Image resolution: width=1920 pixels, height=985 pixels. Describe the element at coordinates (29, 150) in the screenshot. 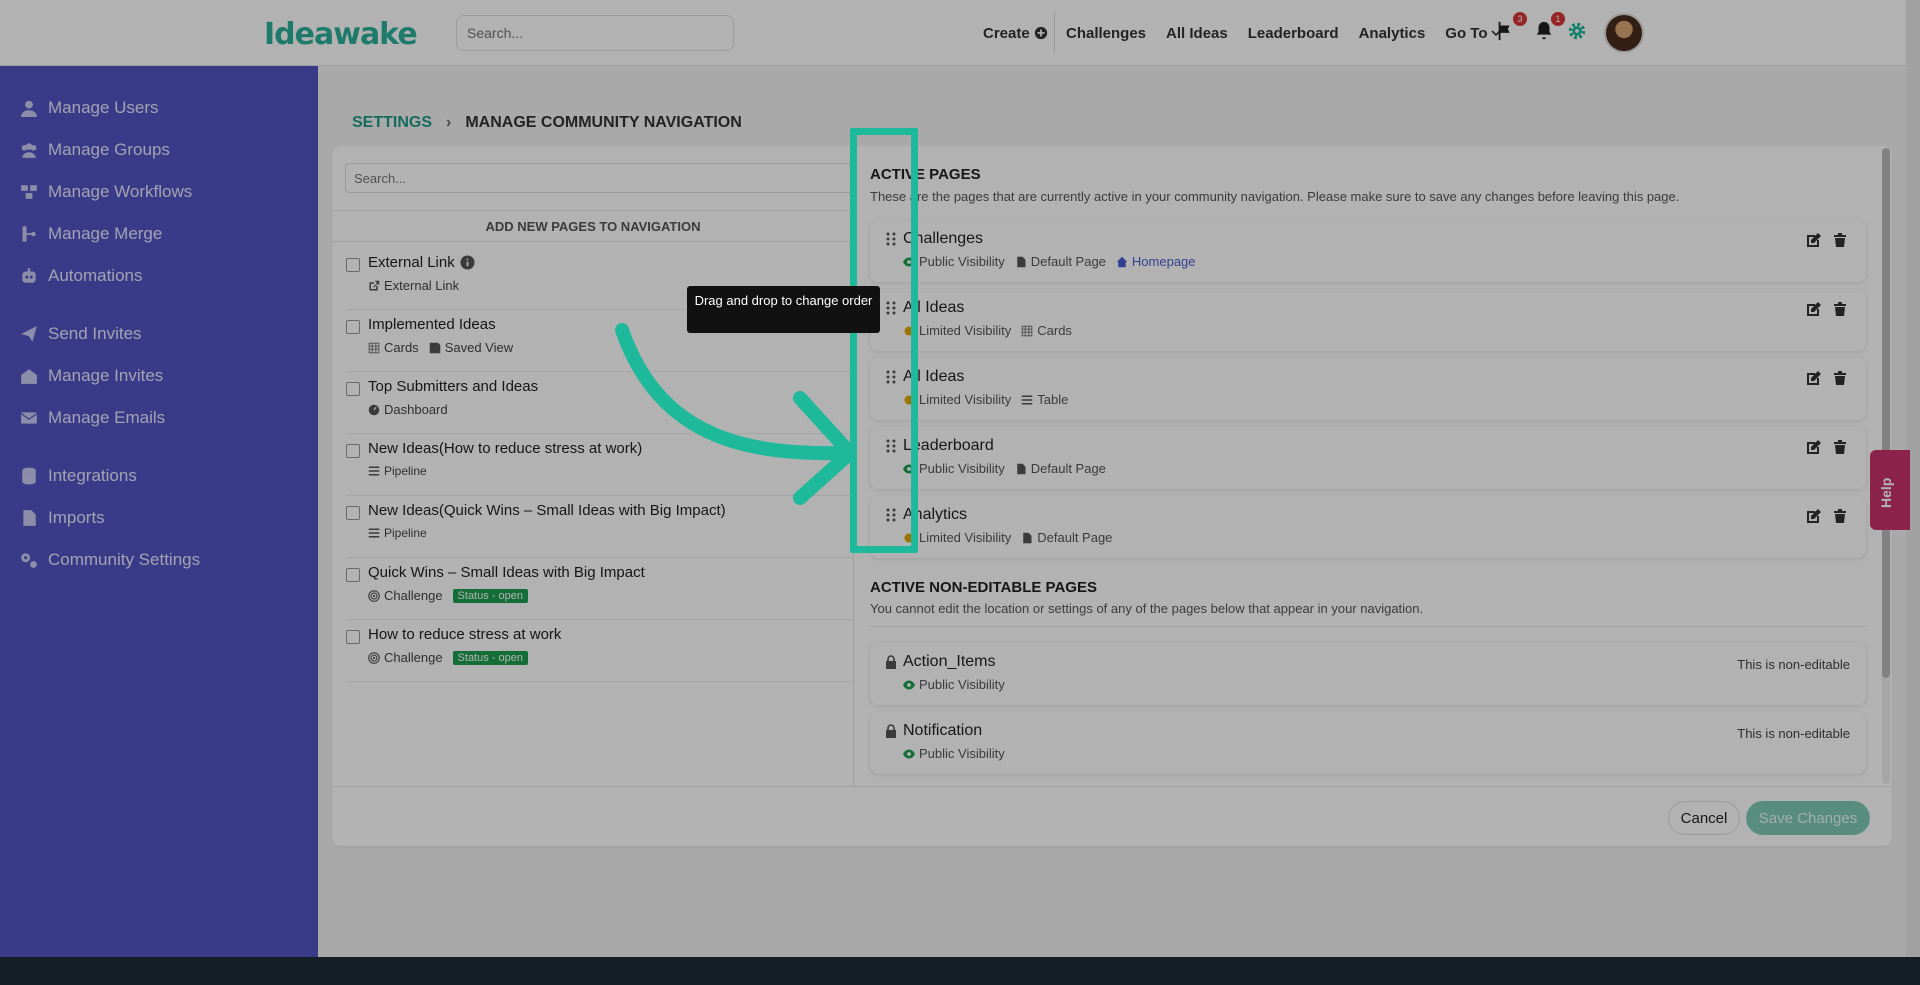

I see `users-icon` at that location.